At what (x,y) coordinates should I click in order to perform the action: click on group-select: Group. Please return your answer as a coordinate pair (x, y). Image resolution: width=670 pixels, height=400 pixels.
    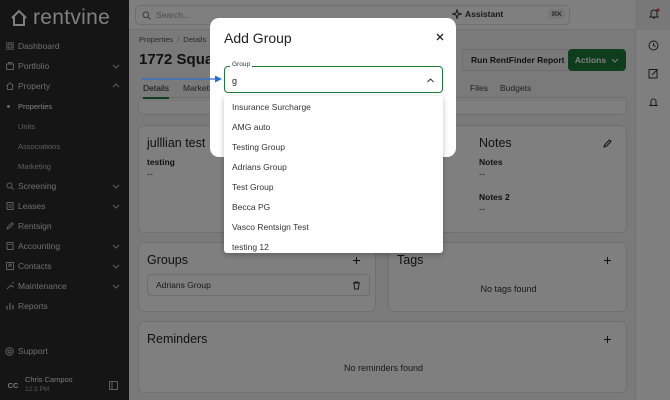
    Looking at the image, I should click on (333, 77).